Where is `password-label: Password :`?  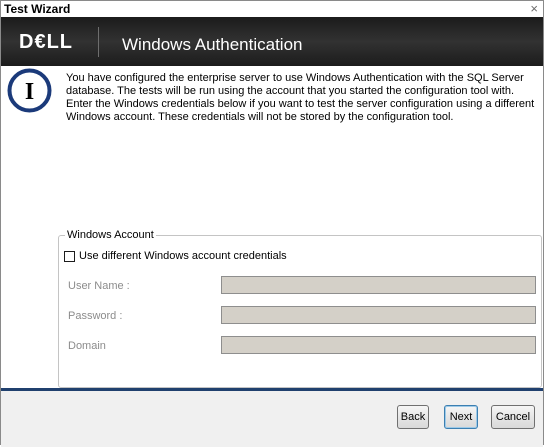 password-label: Password : is located at coordinates (95, 316).